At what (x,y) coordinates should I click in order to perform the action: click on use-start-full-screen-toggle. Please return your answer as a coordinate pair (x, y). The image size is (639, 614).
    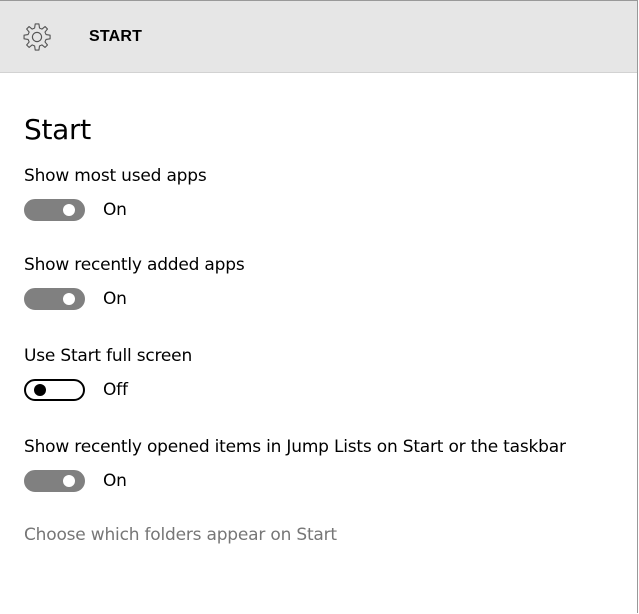
    Looking at the image, I should click on (54, 390).